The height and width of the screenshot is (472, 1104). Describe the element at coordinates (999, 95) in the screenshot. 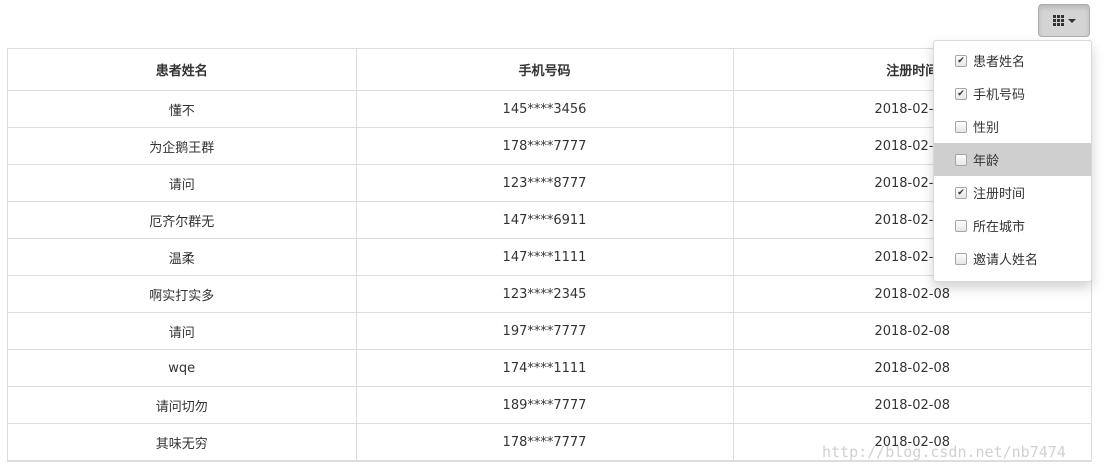

I see `column-menu-item-label: 手机号码` at that location.